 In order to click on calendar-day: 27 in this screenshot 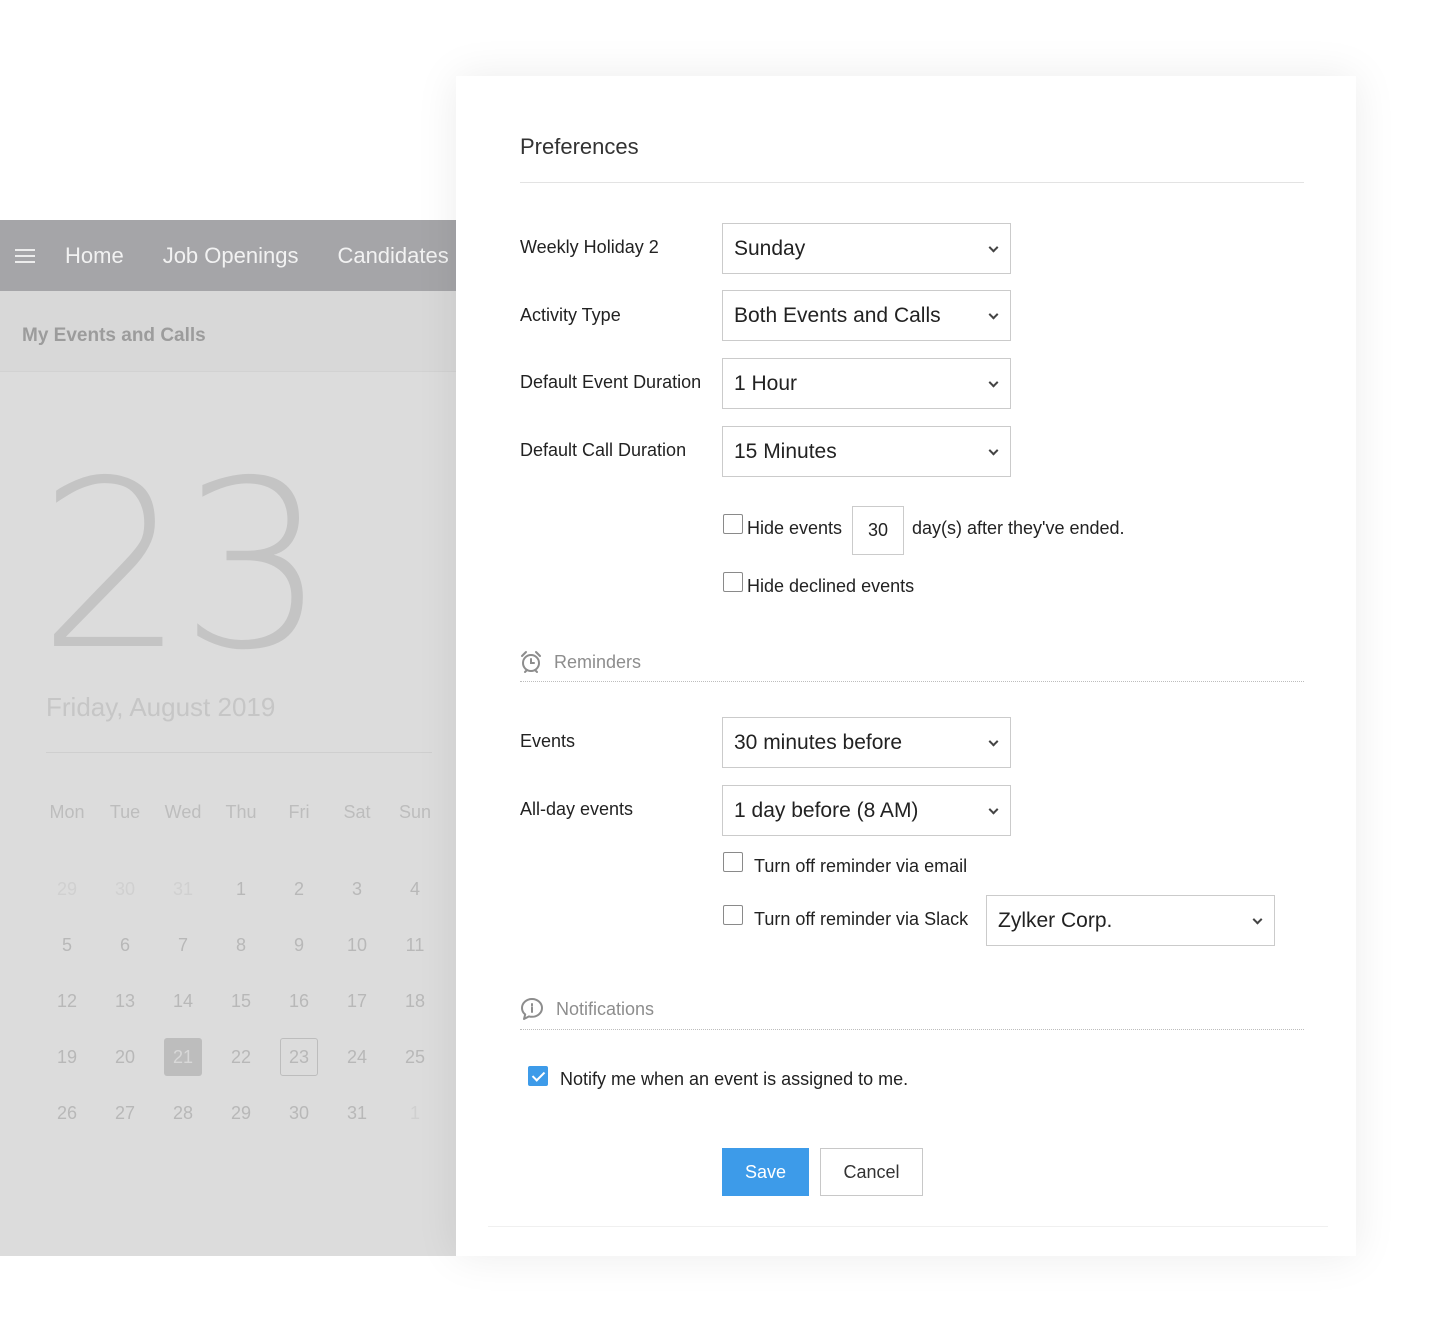, I will do `click(125, 1113)`.